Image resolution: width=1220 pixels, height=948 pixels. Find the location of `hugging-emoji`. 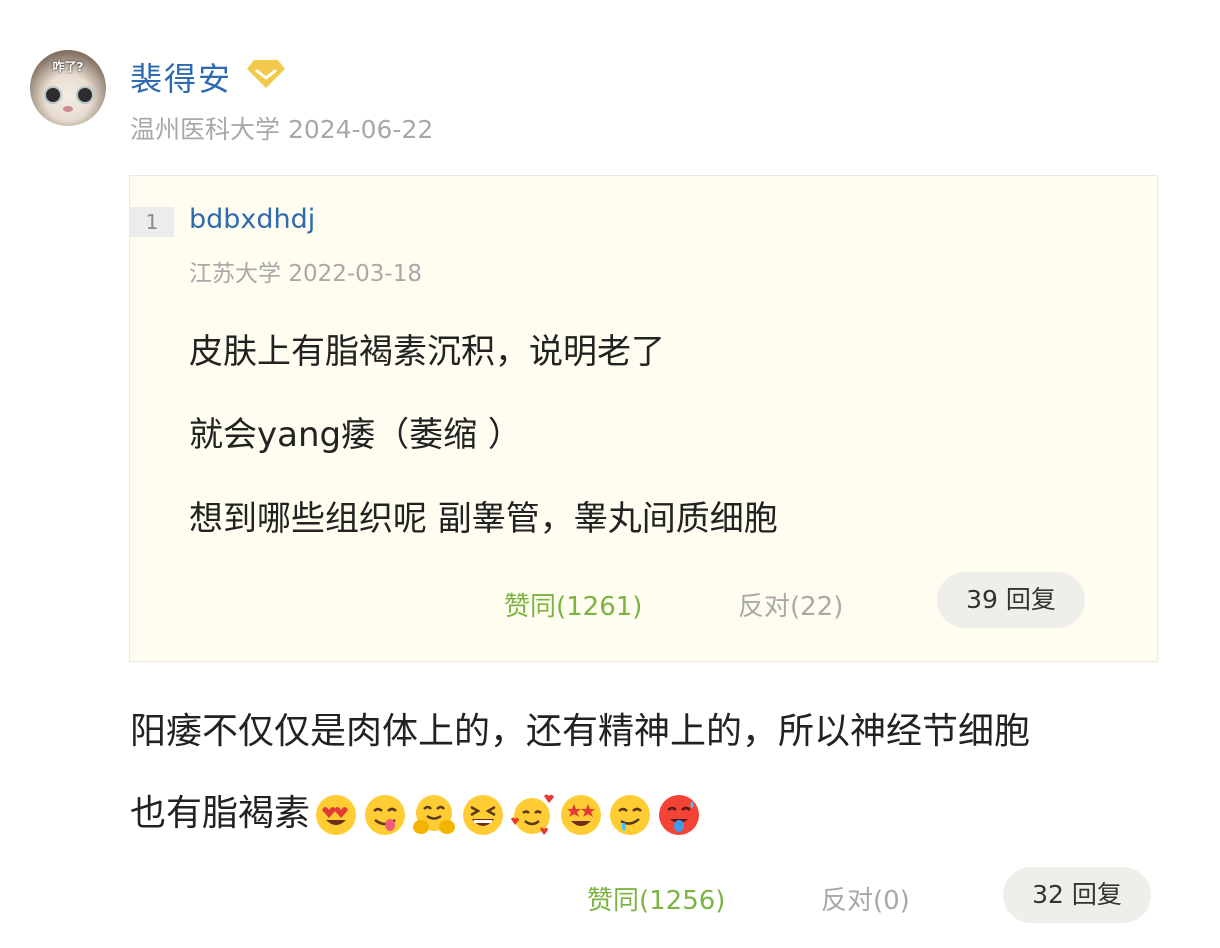

hugging-emoji is located at coordinates (434, 814).